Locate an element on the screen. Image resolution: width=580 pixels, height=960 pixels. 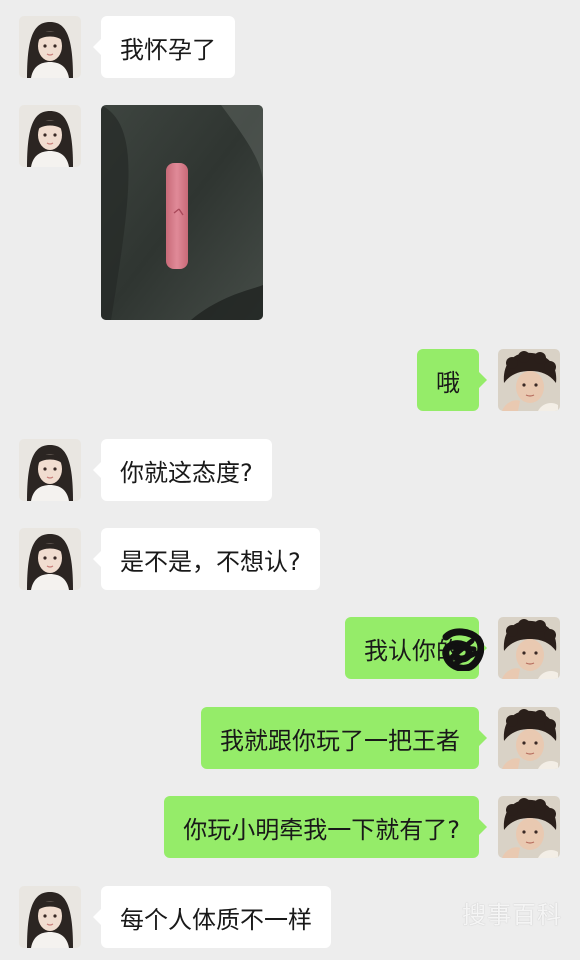
message-bubble: 哦 is located at coordinates (452, 380).